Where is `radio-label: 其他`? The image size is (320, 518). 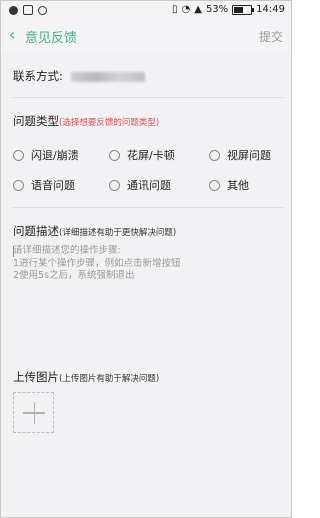
radio-label: 其他 is located at coordinates (238, 185).